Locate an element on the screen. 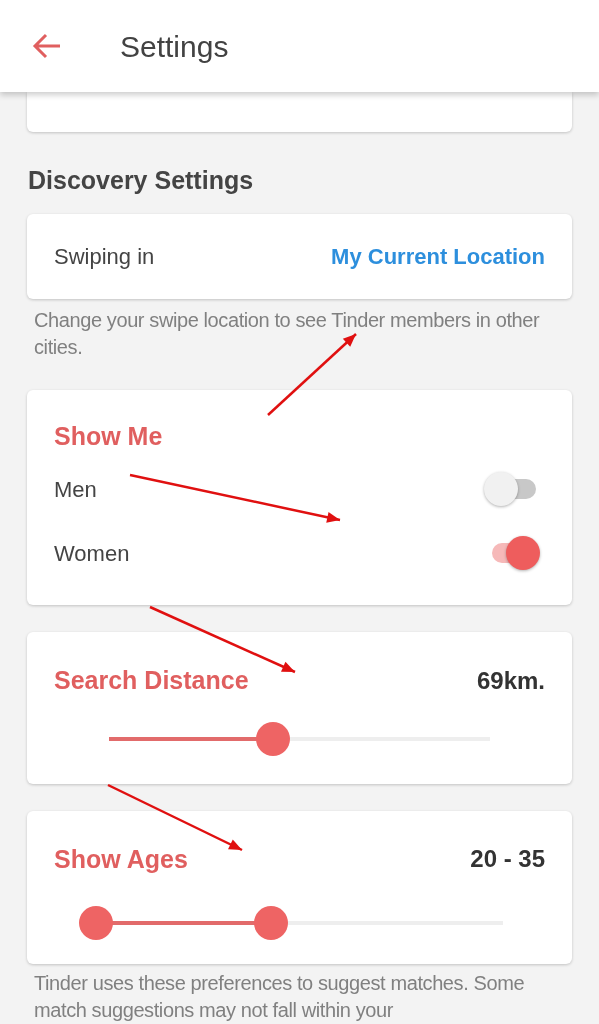  card-title: Search Distance is located at coordinates (151, 680).